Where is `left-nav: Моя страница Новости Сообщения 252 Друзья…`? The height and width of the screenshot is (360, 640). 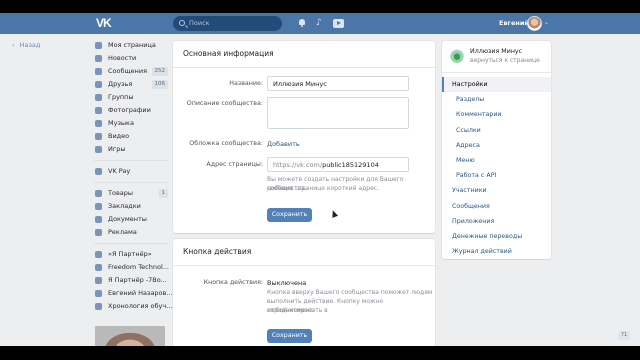
left-nav: Моя страница Новости Сообщения 252 Друзья… is located at coordinates (133, 176).